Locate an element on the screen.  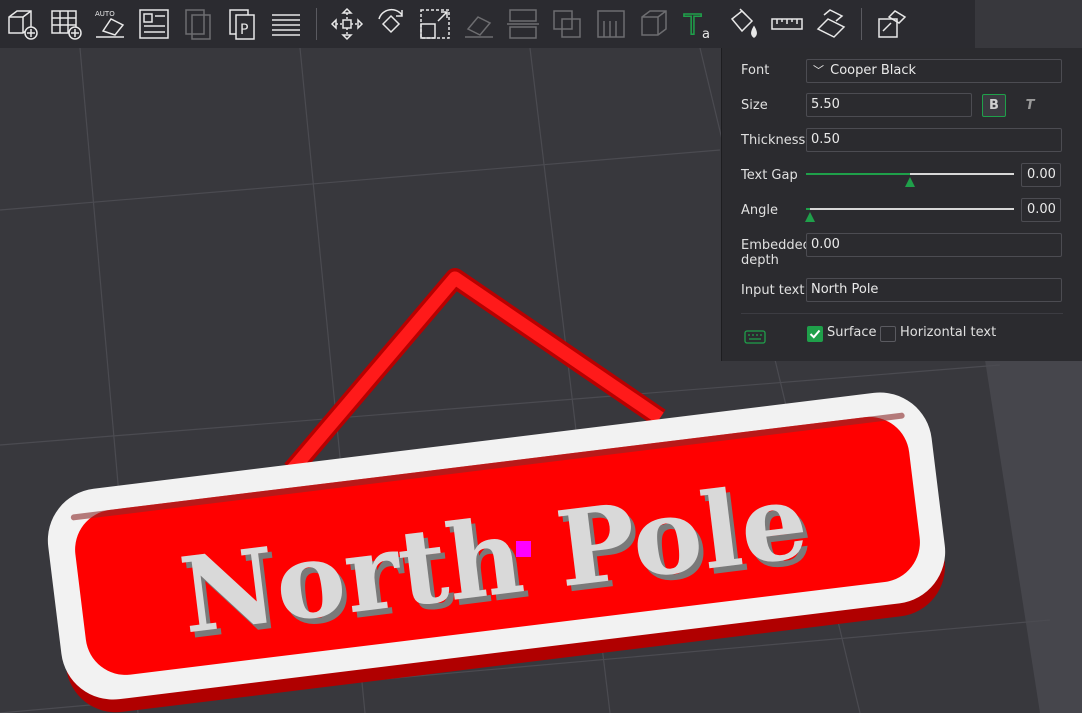
toolbar-empty-area is located at coordinates (1028, 24).